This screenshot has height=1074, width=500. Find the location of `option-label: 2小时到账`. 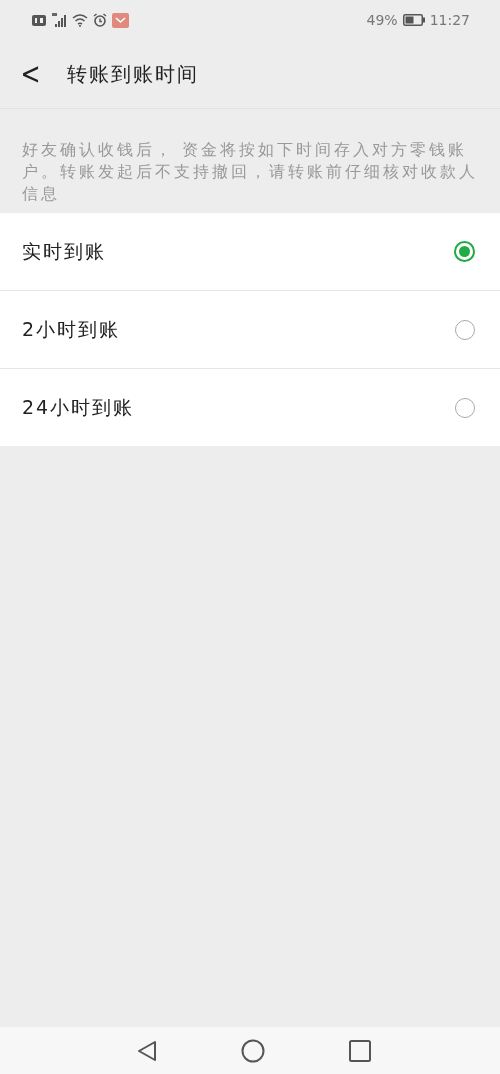

option-label: 2小时到账 is located at coordinates (71, 329).